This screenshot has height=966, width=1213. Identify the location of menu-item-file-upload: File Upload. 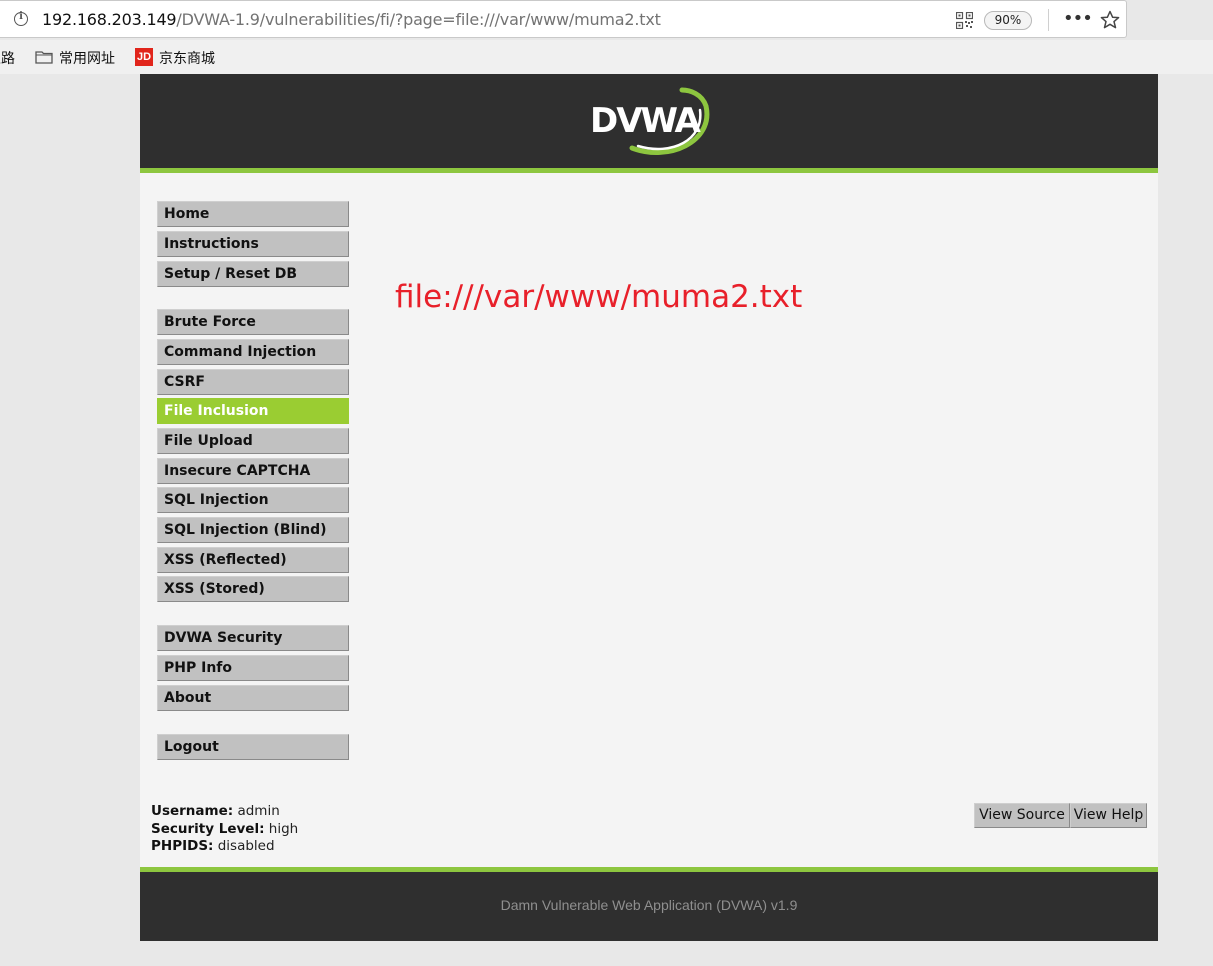
(253, 441).